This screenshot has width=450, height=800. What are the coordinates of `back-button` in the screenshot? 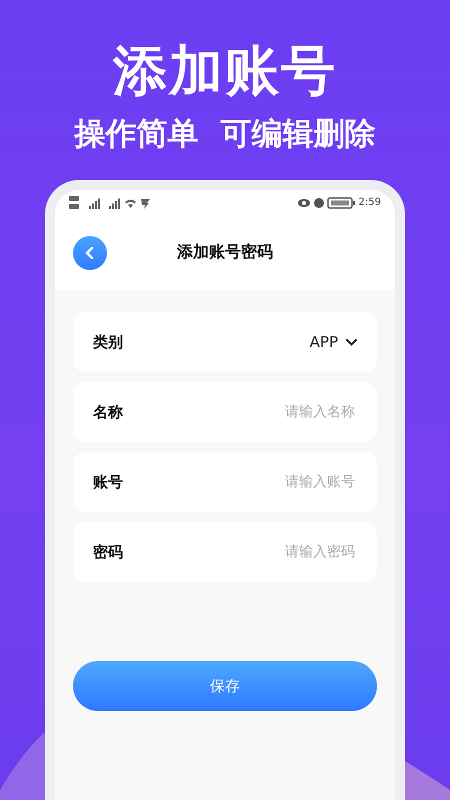 It's located at (90, 253).